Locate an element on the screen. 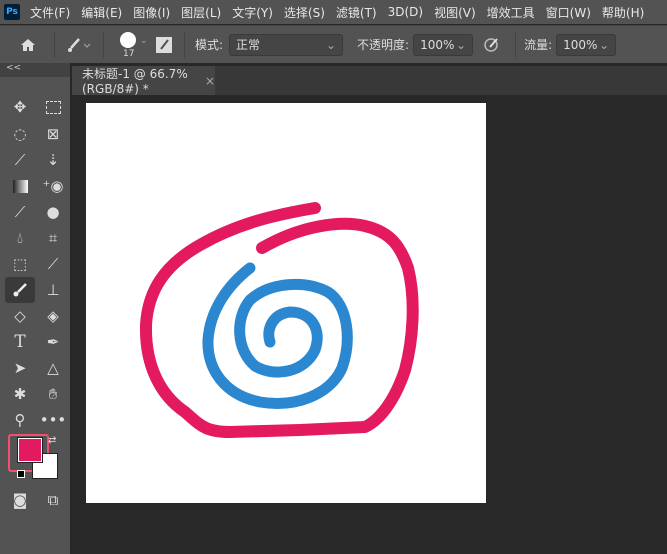 This screenshot has height=554, width=667. document-tab: 未标题-1 @ 66.7%(RGB/8#) * × is located at coordinates (143, 81).